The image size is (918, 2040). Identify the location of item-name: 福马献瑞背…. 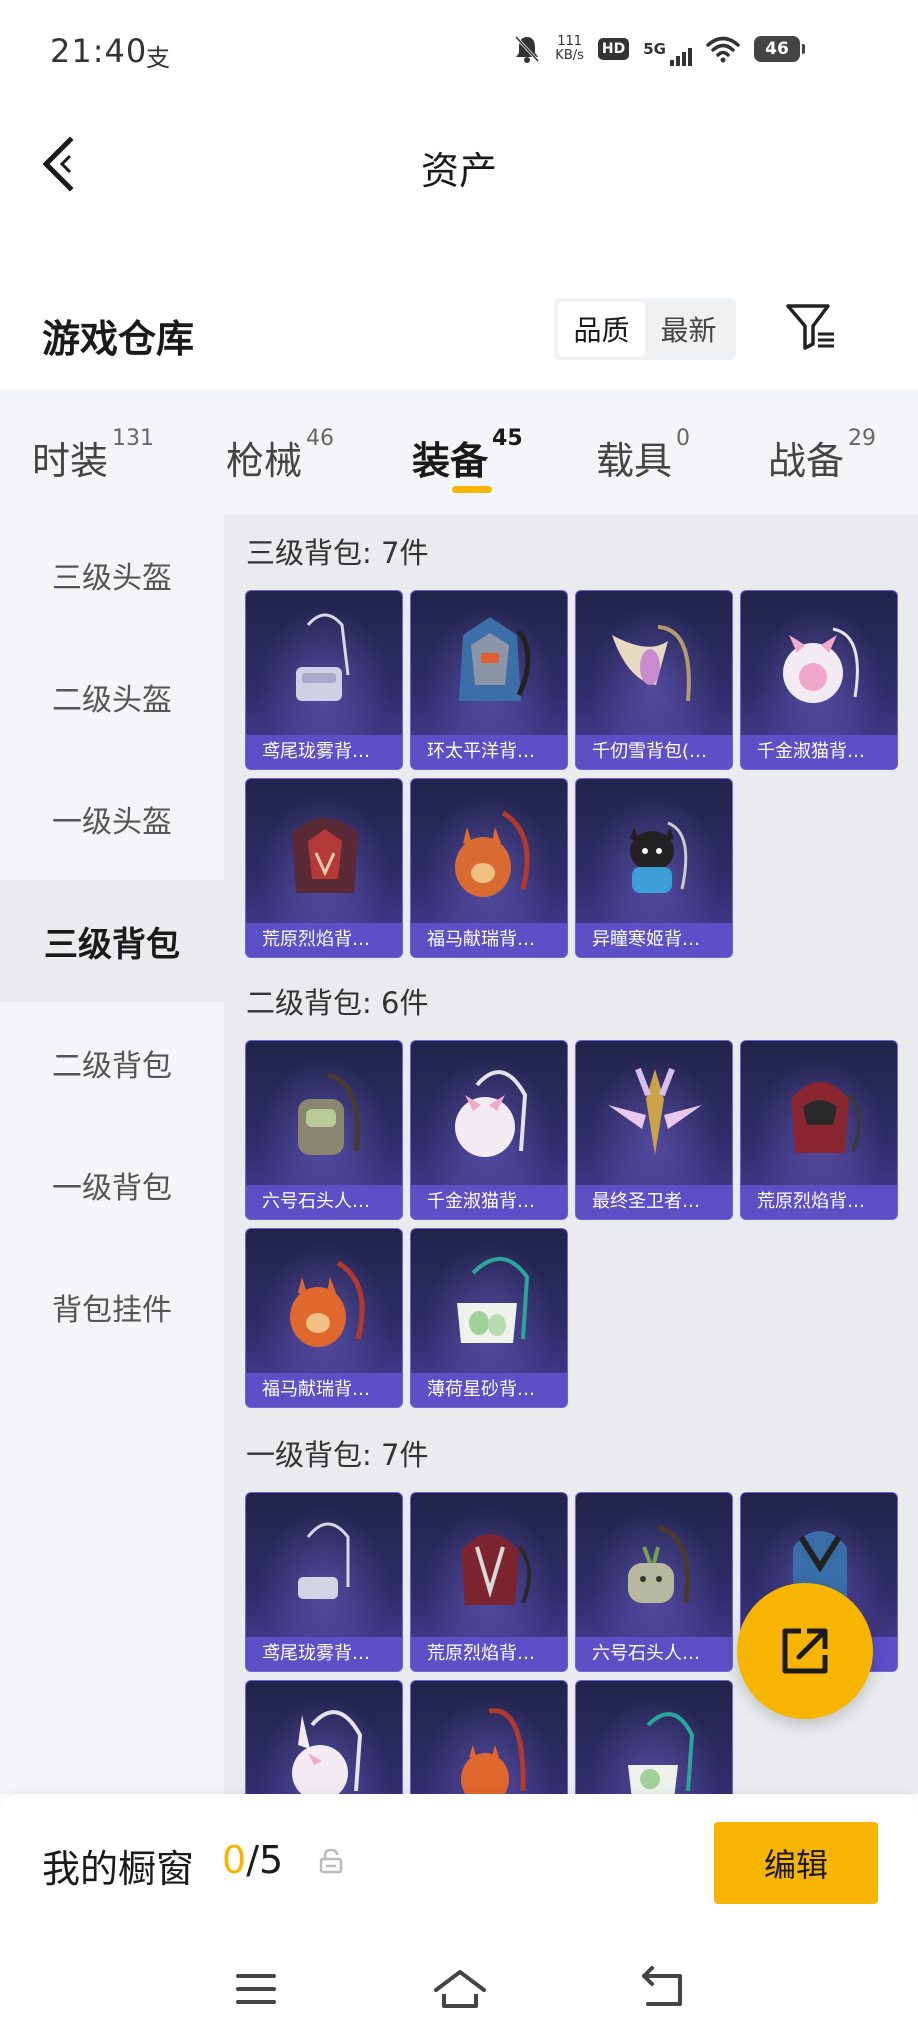
(489, 940).